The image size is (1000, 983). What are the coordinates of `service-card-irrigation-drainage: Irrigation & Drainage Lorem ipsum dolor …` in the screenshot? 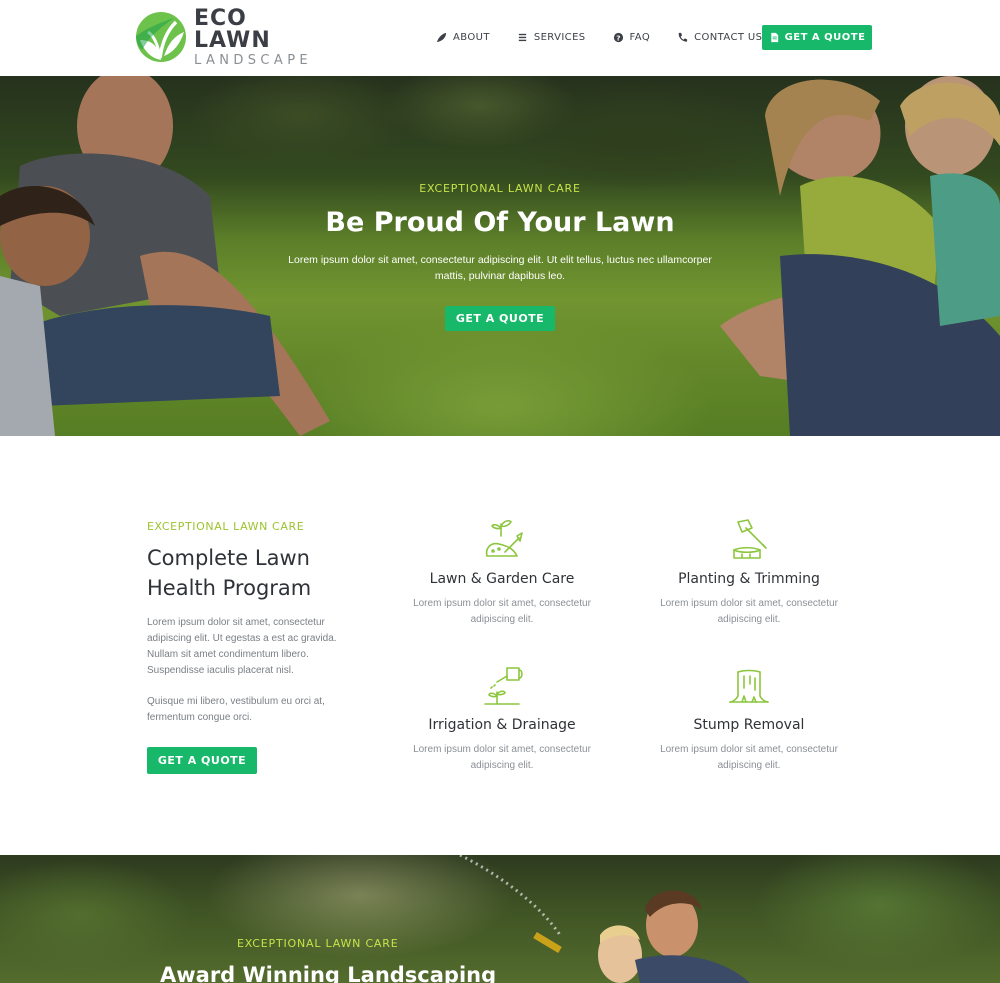 It's located at (502, 718).